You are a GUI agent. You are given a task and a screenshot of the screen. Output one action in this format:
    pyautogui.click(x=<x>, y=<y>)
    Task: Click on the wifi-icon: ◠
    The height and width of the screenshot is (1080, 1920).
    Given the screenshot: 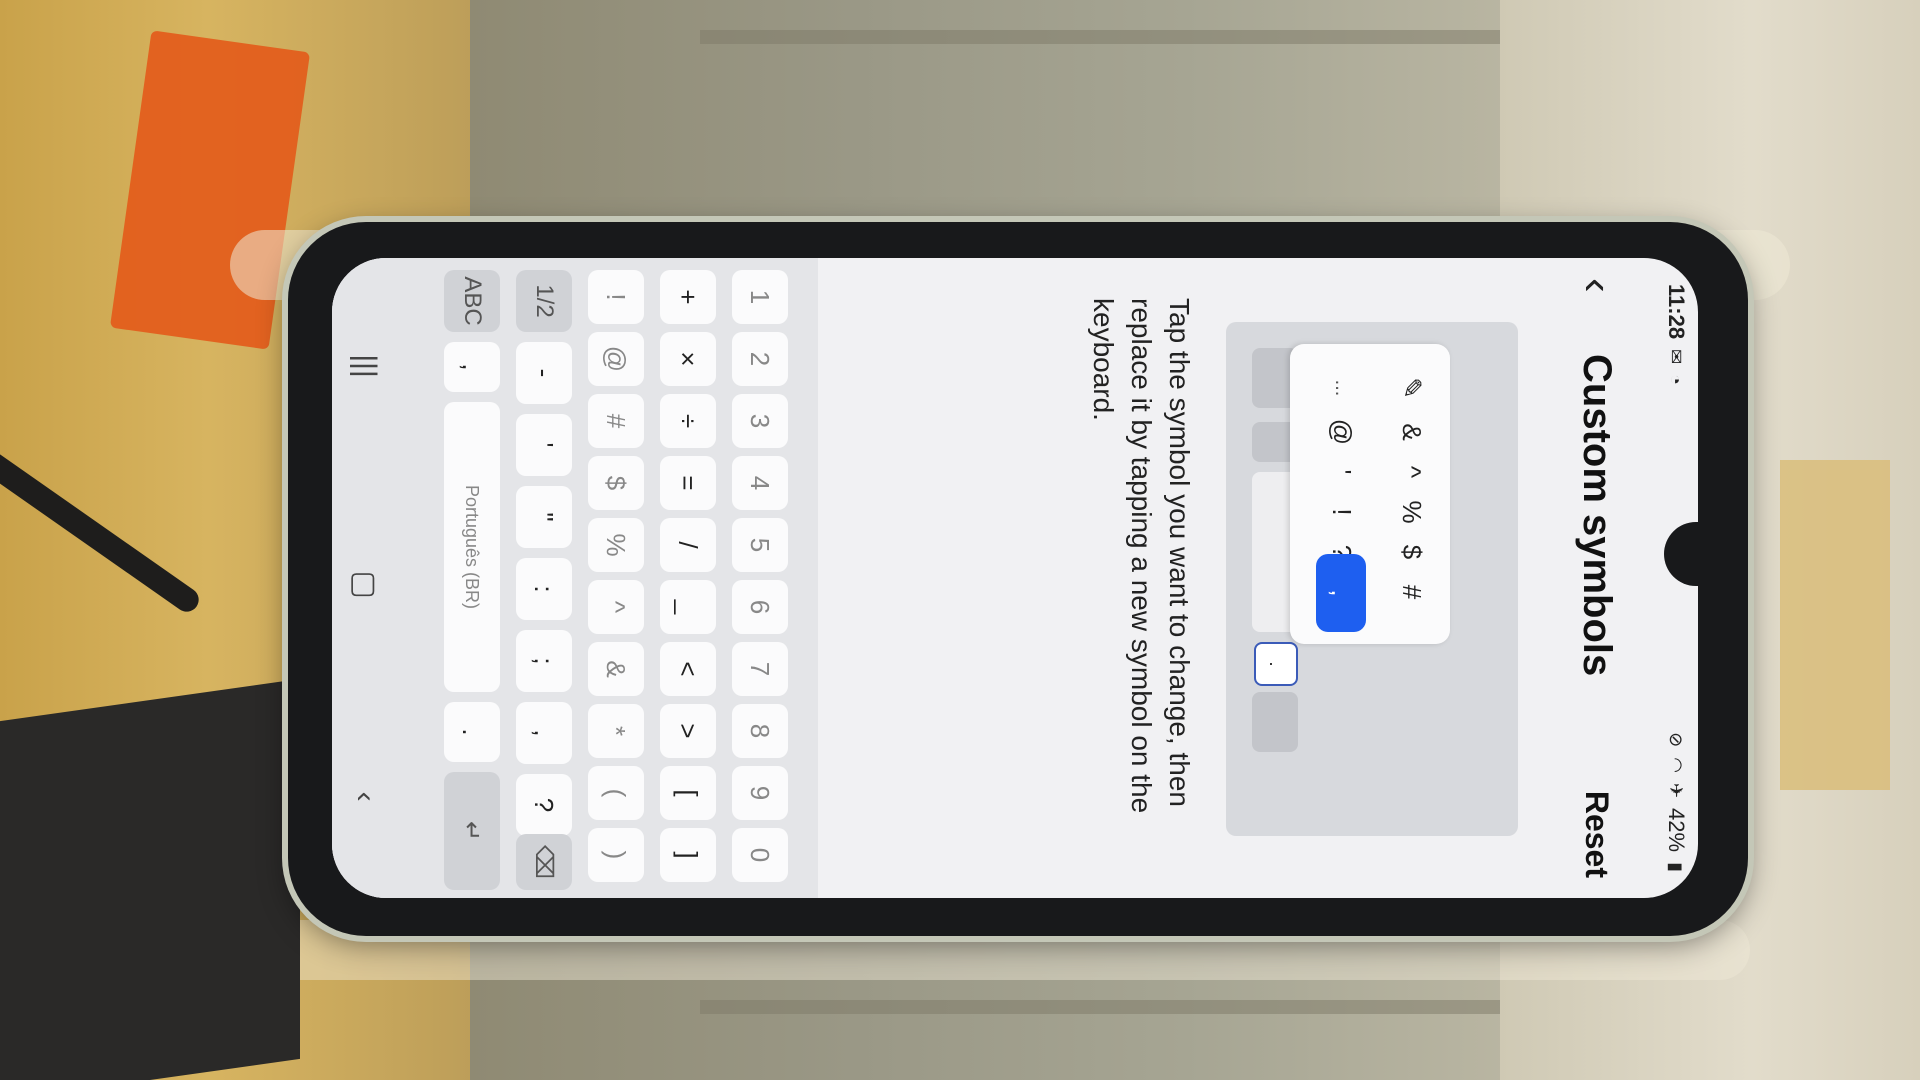 What is the action you would take?
    pyautogui.click(x=1676, y=765)
    